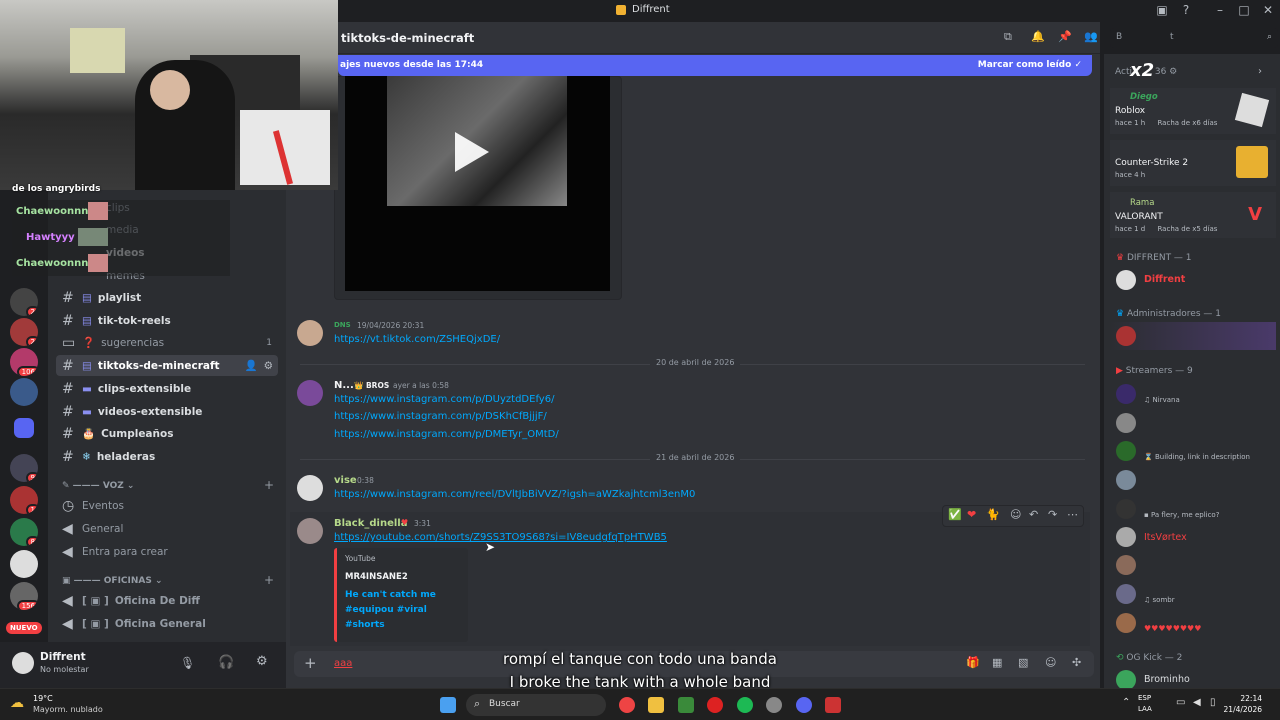  I want to click on network-icon: ▭, so click(1180, 702).